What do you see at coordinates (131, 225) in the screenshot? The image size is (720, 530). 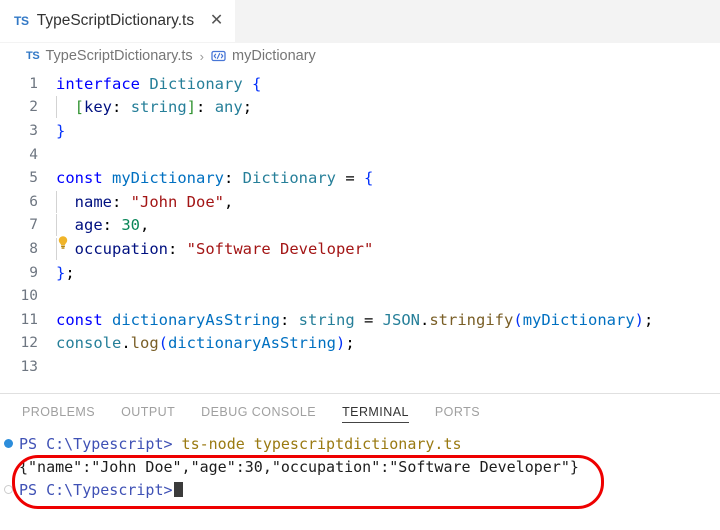 I see `token-number: 30` at bounding box center [131, 225].